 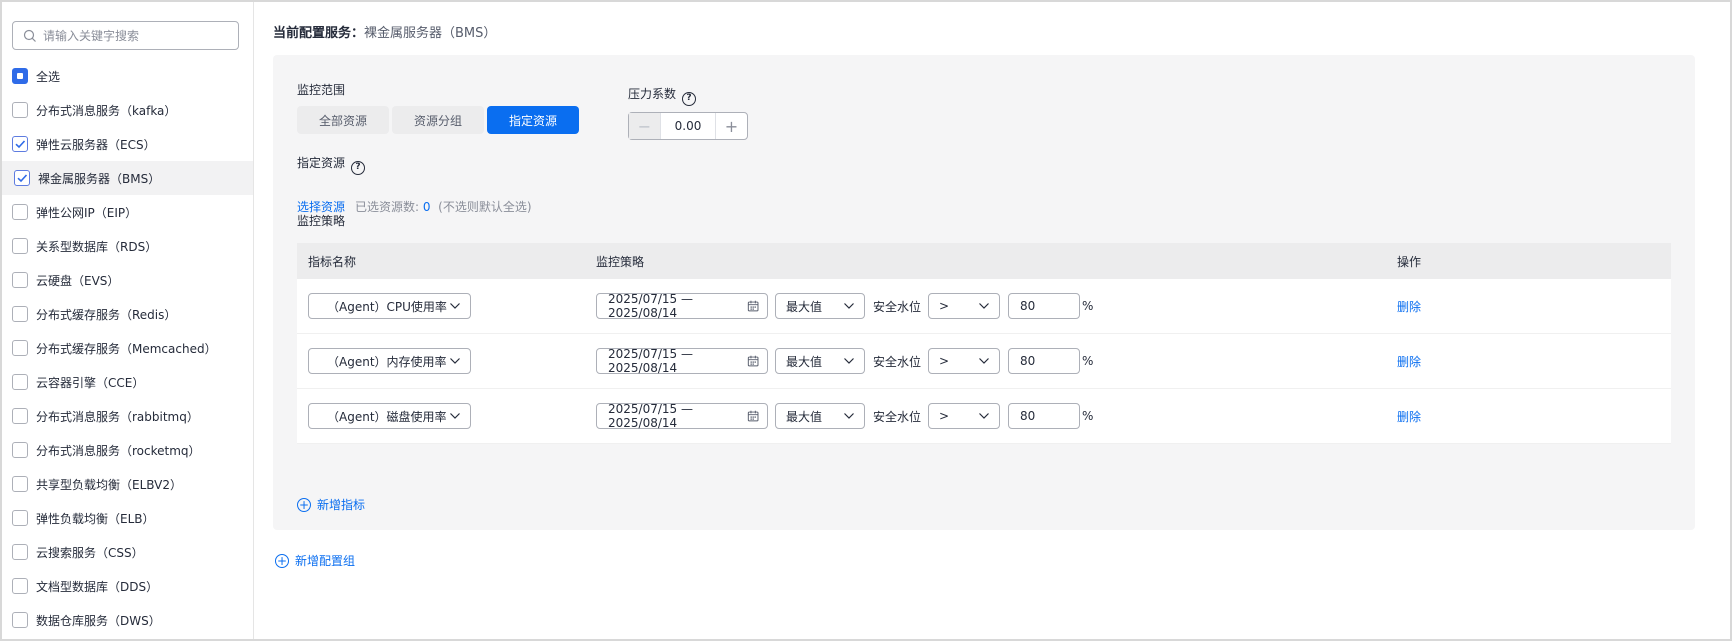 I want to click on date-range-value: 2025/07/15 — 2025/08/14, so click(x=650, y=361).